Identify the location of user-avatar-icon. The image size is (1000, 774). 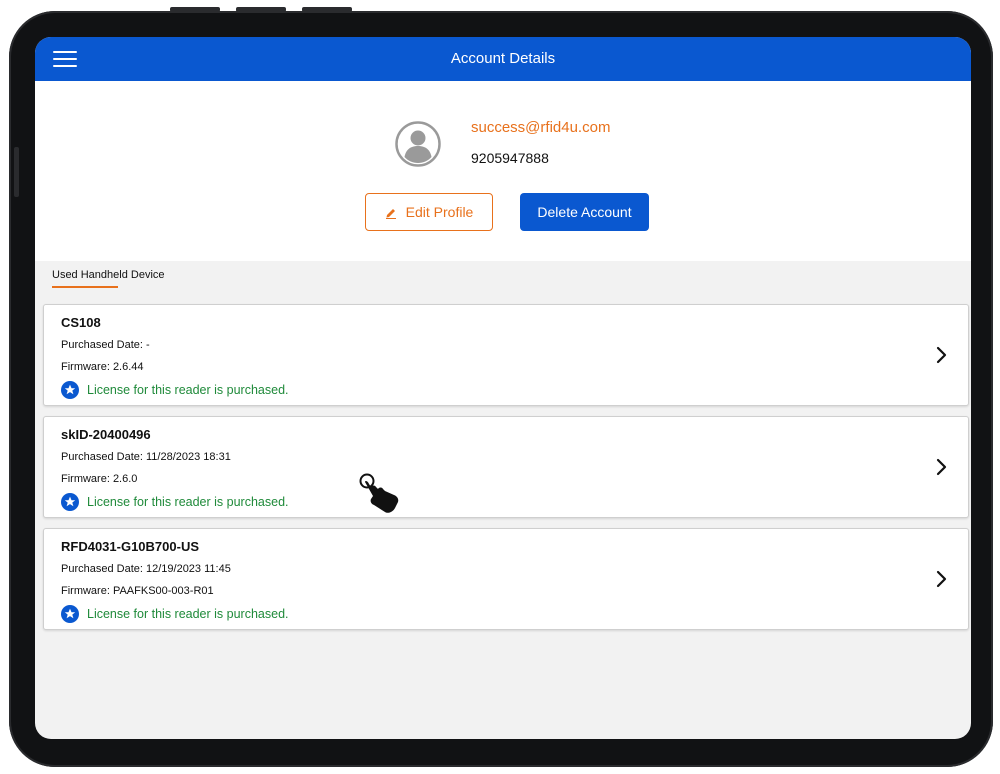
(418, 144).